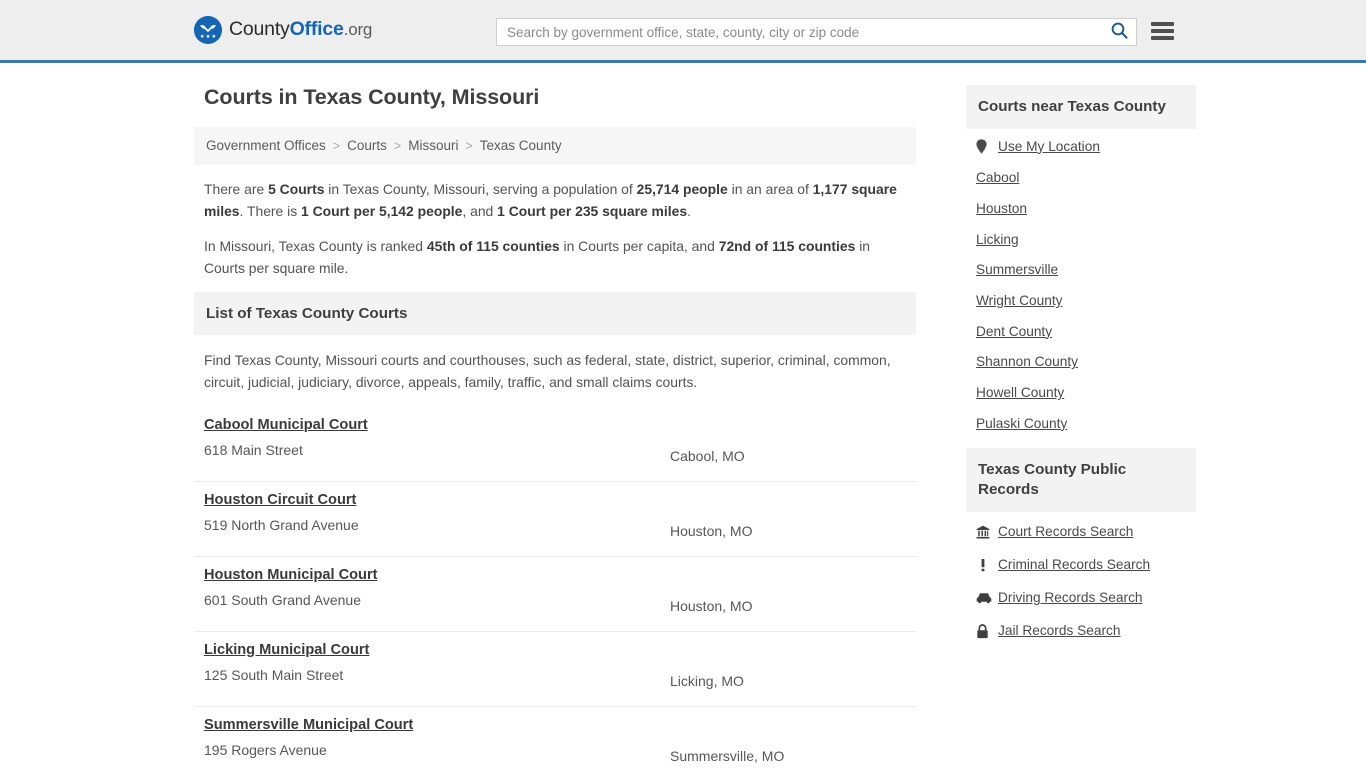 The width and height of the screenshot is (1366, 768). Describe the element at coordinates (372, 97) in the screenshot. I see `page-title: Courts in Texas County, Missouri` at that location.